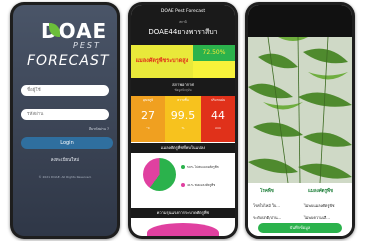  Describe the element at coordinates (203, 167) in the screenshot. I see `legend-text: 59% ไม่พบแมลงศัตรูพืช` at that location.